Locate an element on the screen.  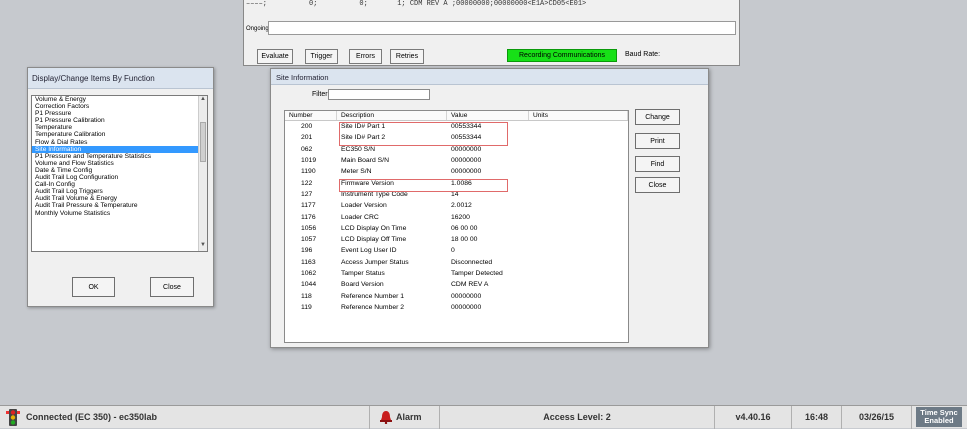
table-row: 1190 Meter S/N 00000000 is located at coordinates (456, 171).